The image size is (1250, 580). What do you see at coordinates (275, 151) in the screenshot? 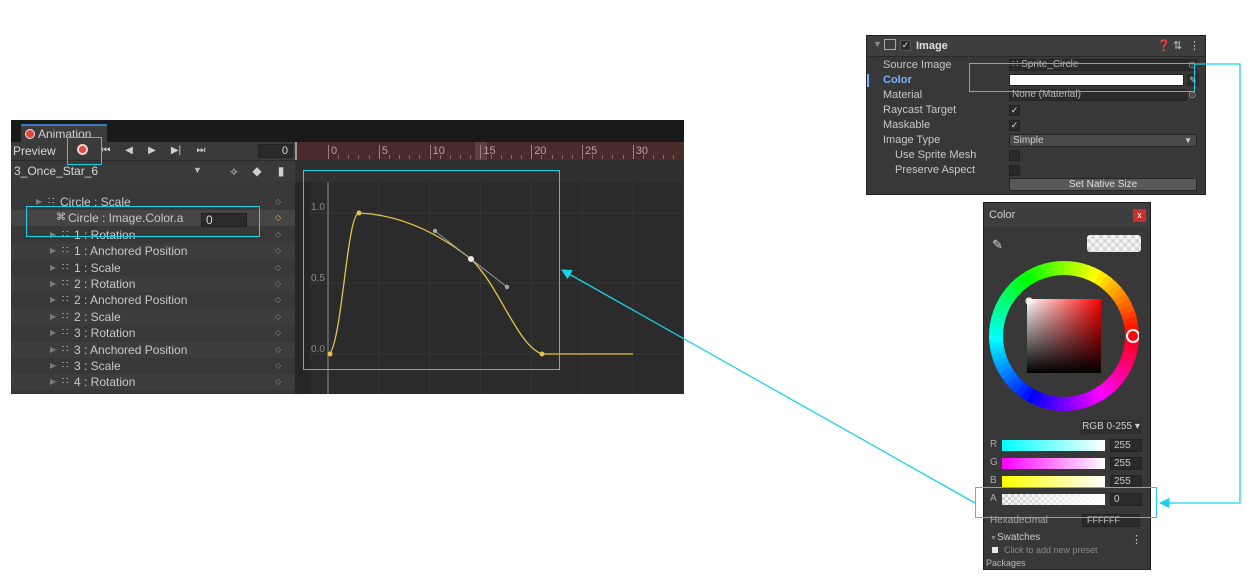
I see `frame-field: 0` at bounding box center [275, 151].